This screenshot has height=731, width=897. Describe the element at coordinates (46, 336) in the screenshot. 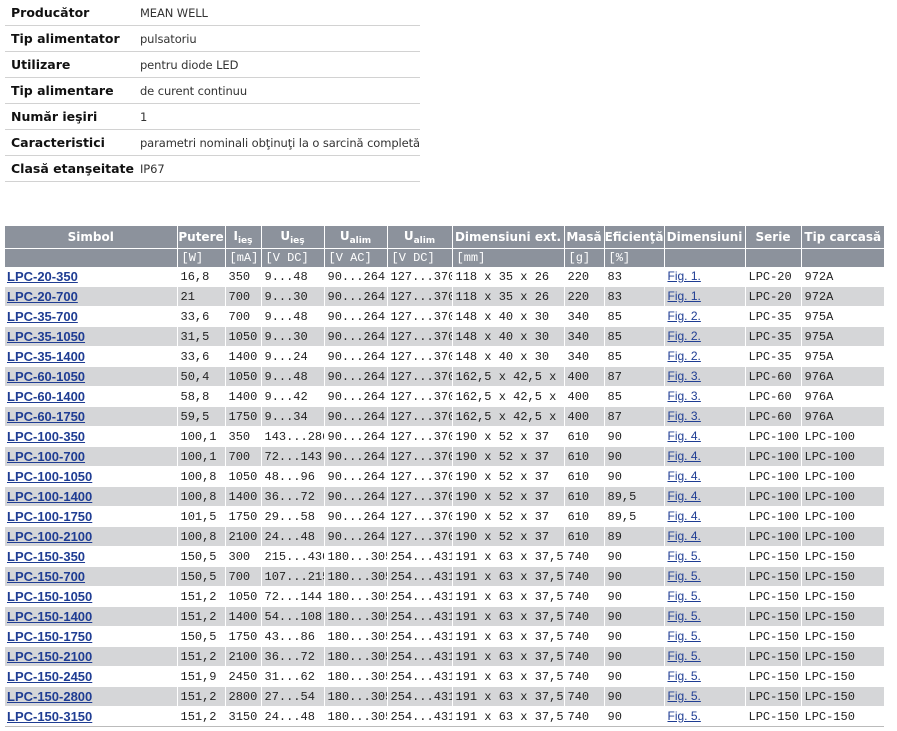

I see `product-link: LPC-35-1050` at that location.